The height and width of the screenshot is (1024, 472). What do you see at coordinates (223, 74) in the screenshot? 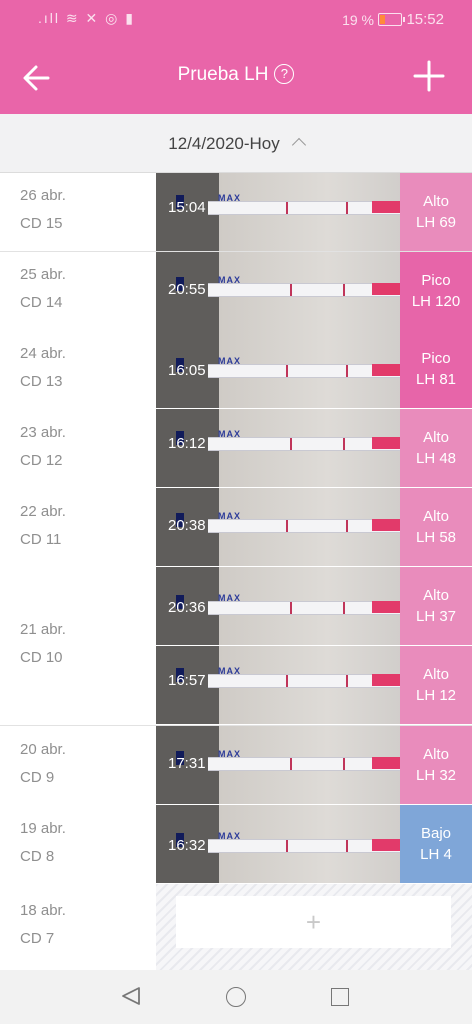
I see `page-title-text: Prueba LH` at bounding box center [223, 74].